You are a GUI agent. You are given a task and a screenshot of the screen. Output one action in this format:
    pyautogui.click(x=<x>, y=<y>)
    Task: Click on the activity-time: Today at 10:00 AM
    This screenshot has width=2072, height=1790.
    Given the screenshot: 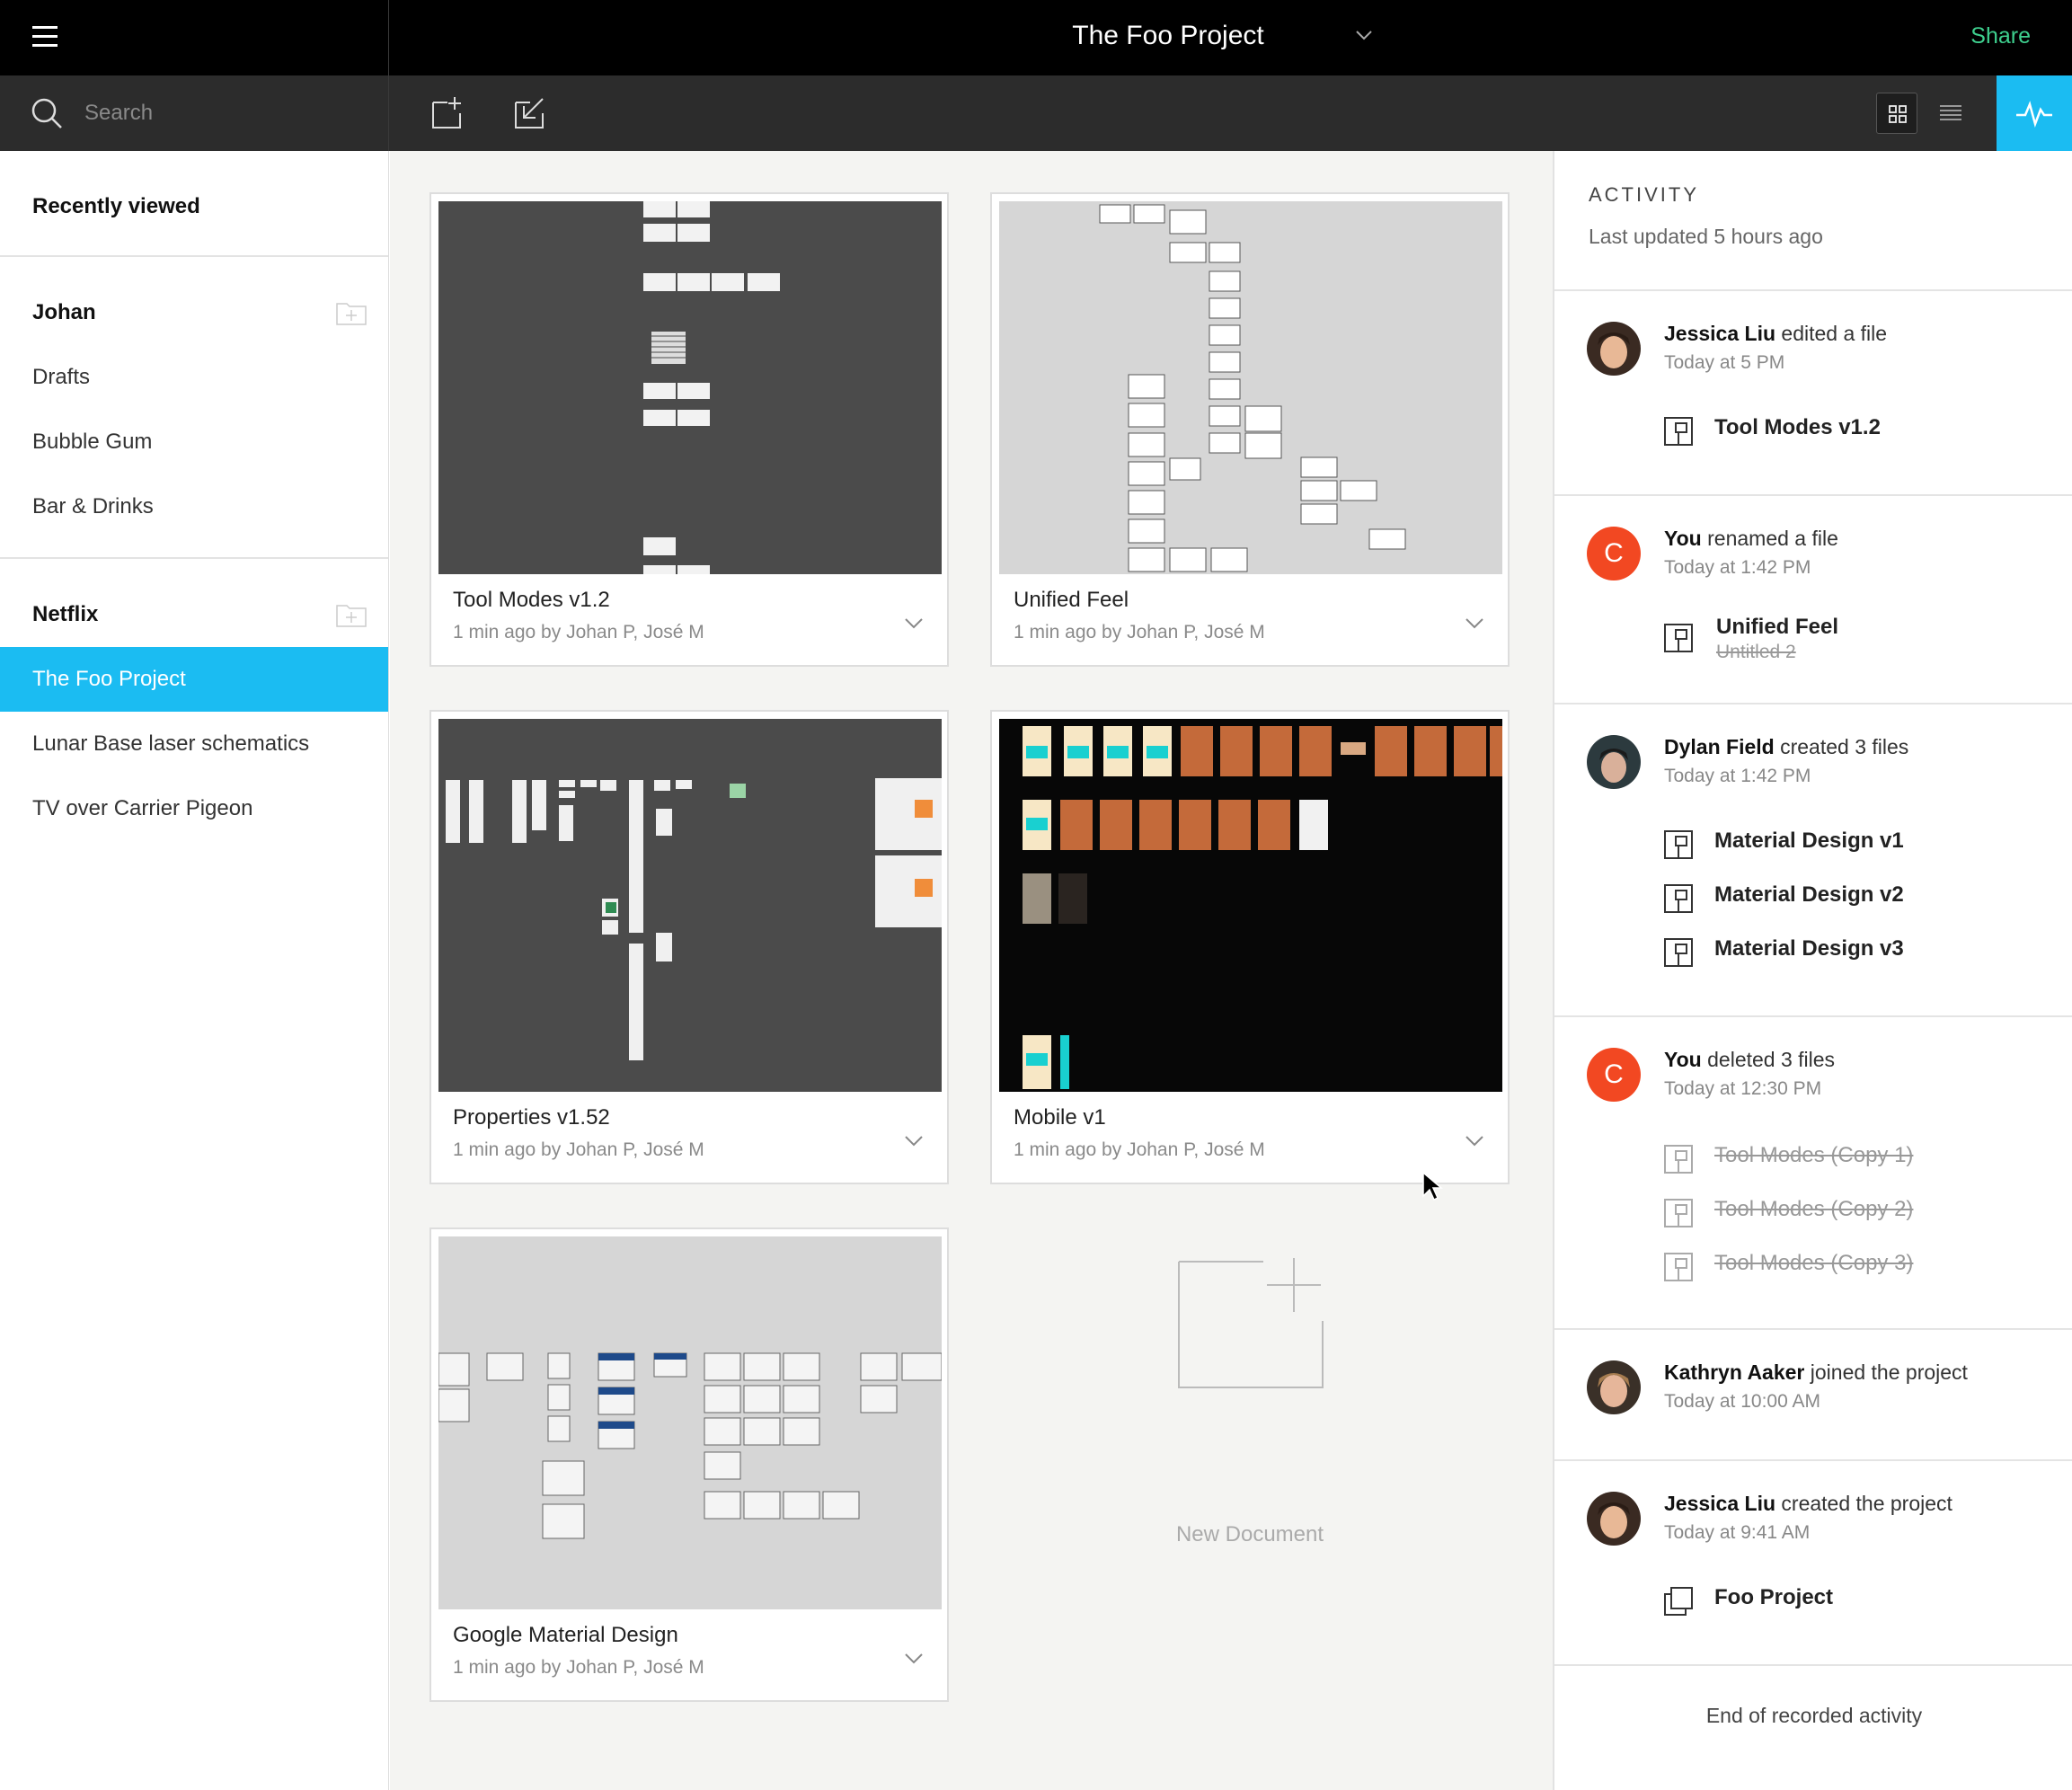 What is the action you would take?
    pyautogui.click(x=1742, y=1401)
    